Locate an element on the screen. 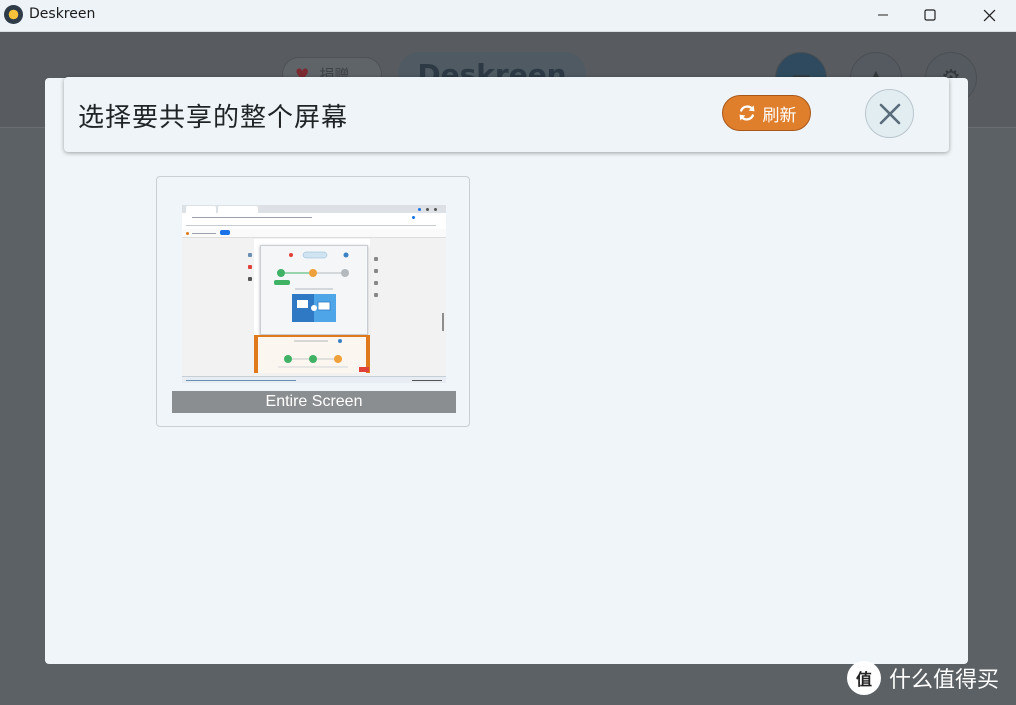 Image resolution: width=1016 pixels, height=705 pixels. entire-screen-card: Entire Screen is located at coordinates (313, 301).